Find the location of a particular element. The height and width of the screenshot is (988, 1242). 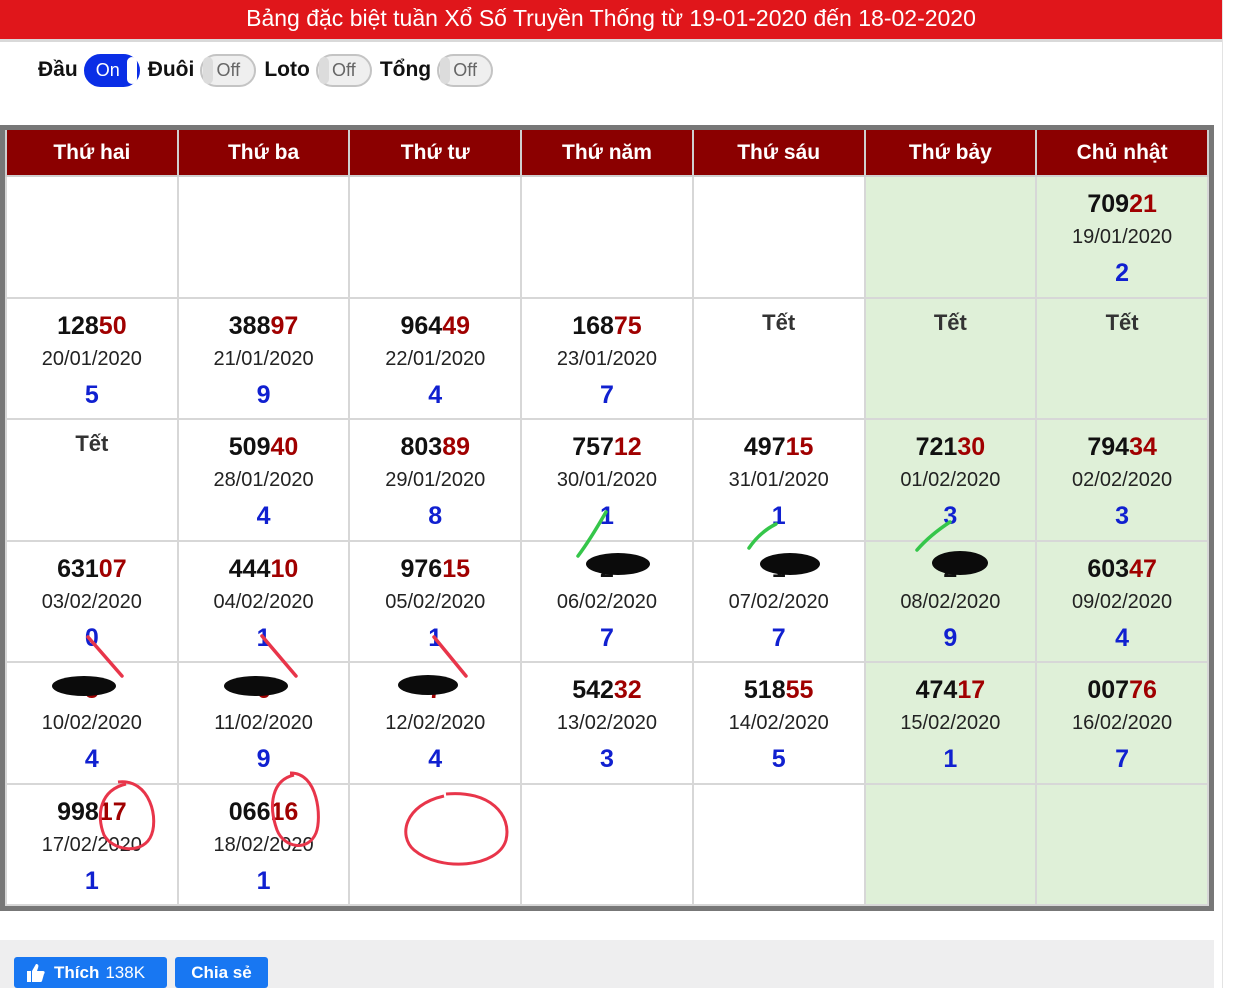

number-head: 757 is located at coordinates (593, 447).